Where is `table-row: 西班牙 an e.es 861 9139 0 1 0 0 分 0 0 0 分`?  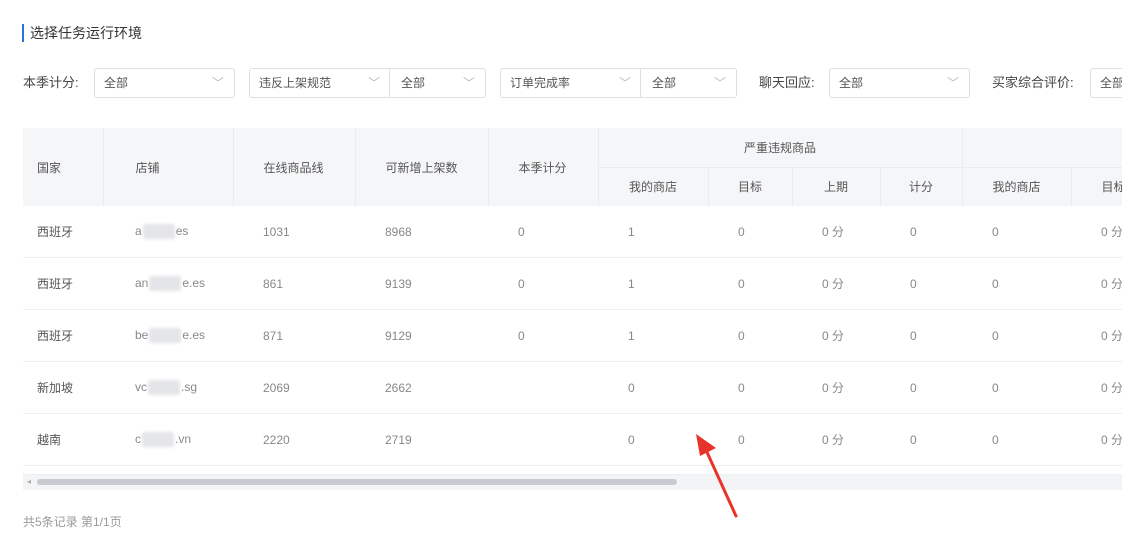
table-row: 西班牙 an e.es 861 9139 0 1 0 0 分 0 0 0 分 is located at coordinates (572, 283).